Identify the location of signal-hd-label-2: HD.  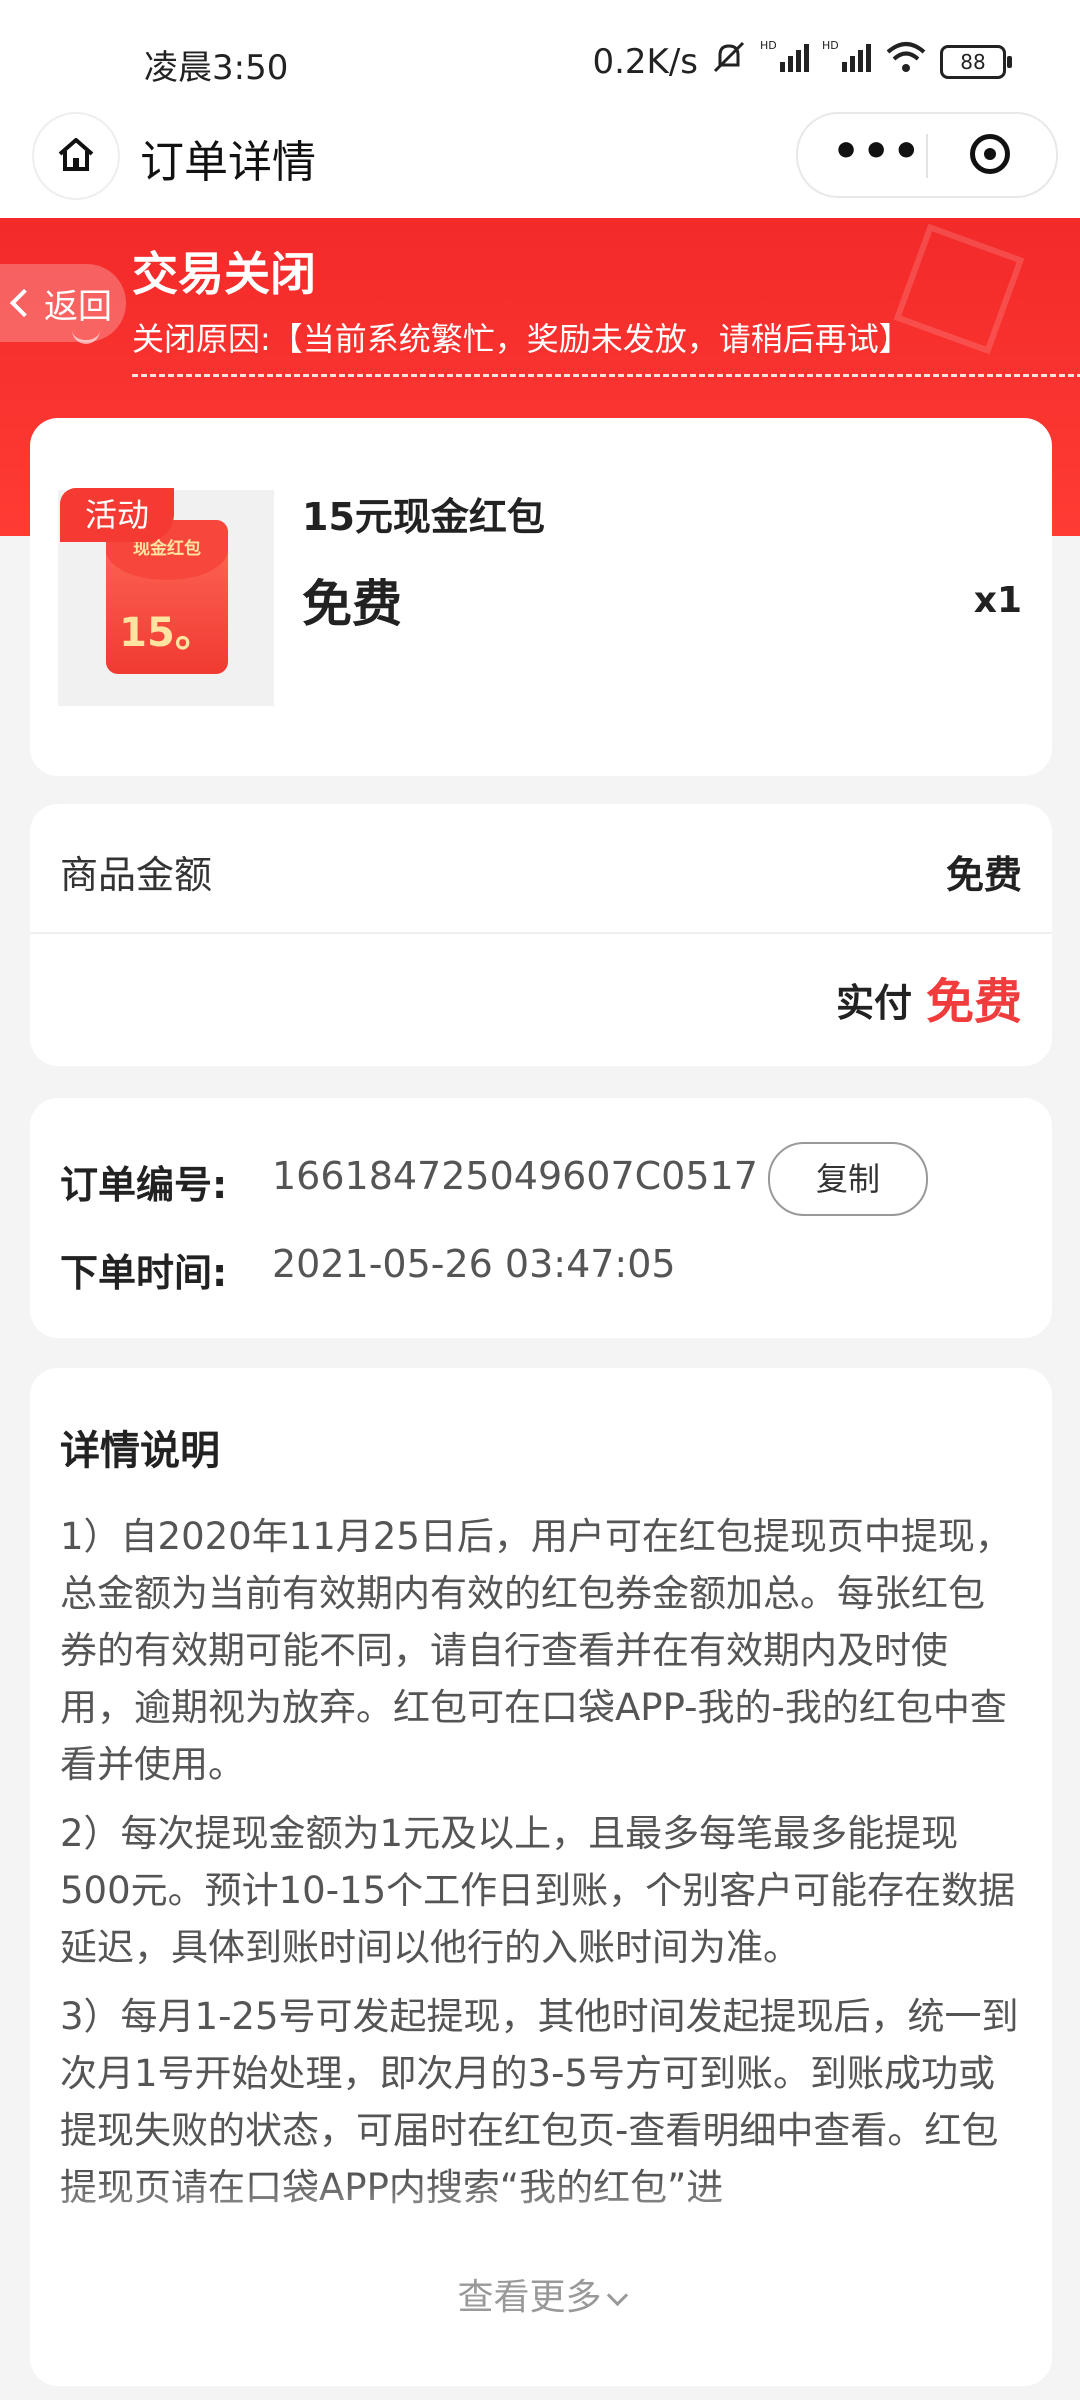
(830, 45).